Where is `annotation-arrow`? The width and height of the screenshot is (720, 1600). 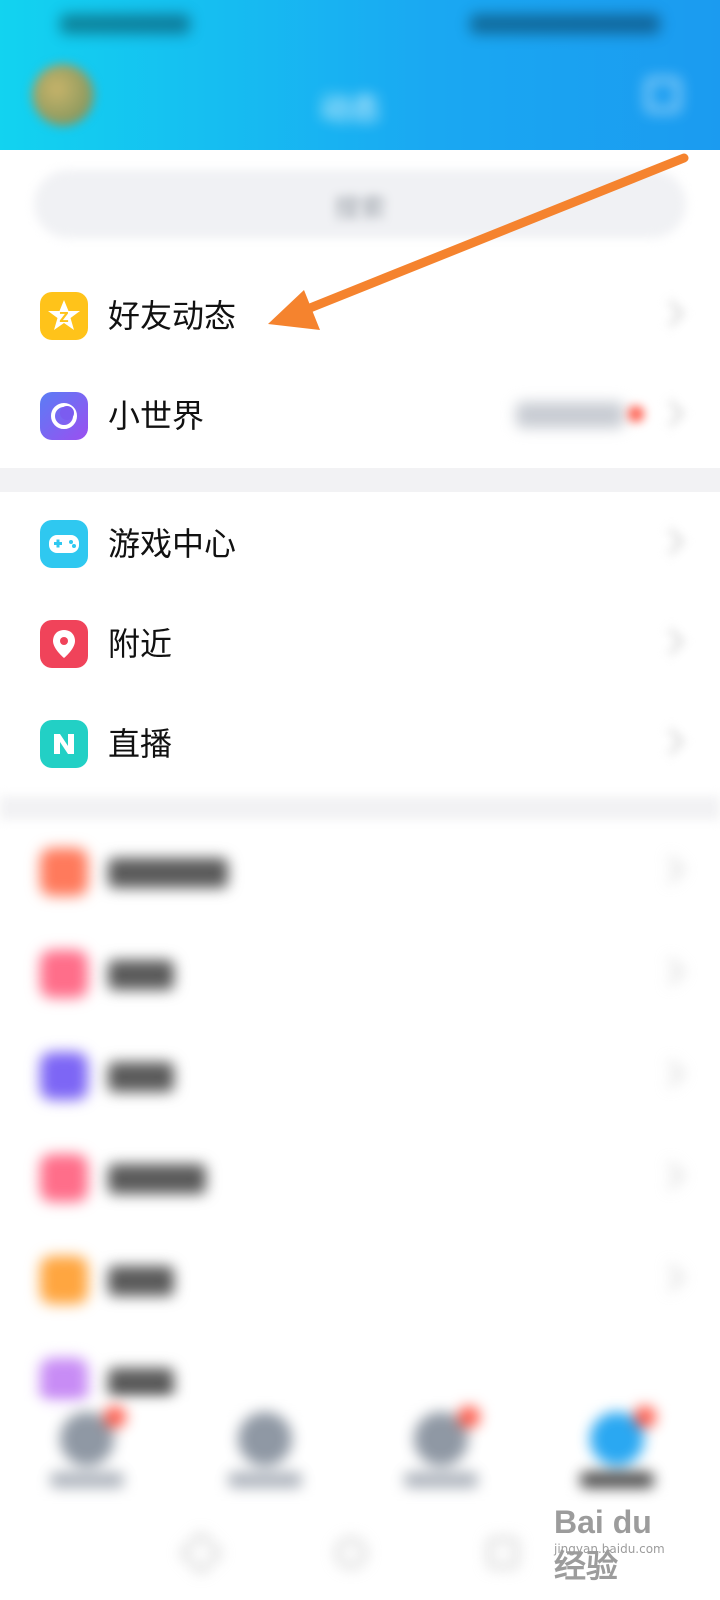
annotation-arrow is located at coordinates (478, 241).